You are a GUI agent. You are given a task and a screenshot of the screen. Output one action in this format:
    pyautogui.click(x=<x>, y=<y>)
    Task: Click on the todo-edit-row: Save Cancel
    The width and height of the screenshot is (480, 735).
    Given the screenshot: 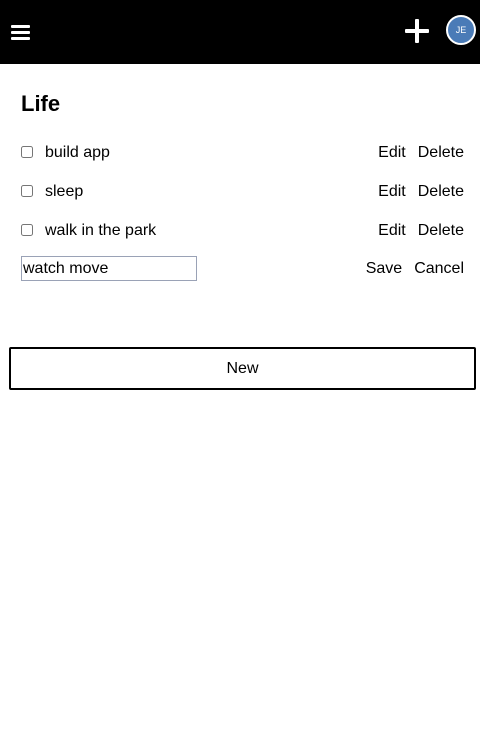 What is the action you would take?
    pyautogui.click(x=242, y=269)
    